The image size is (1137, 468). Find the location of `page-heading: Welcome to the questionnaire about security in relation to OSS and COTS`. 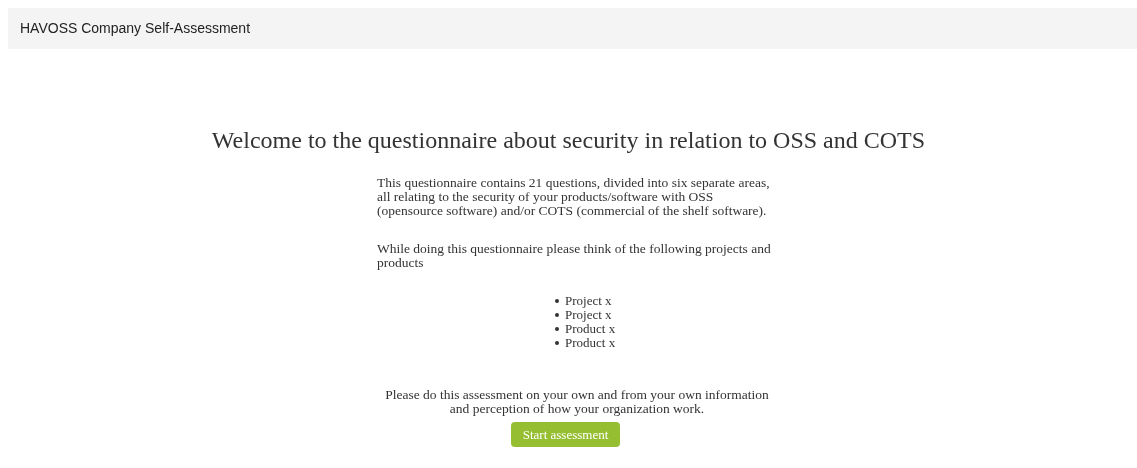

page-heading: Welcome to the questionnaire about security in relation to OSS and COTS is located at coordinates (568, 140).